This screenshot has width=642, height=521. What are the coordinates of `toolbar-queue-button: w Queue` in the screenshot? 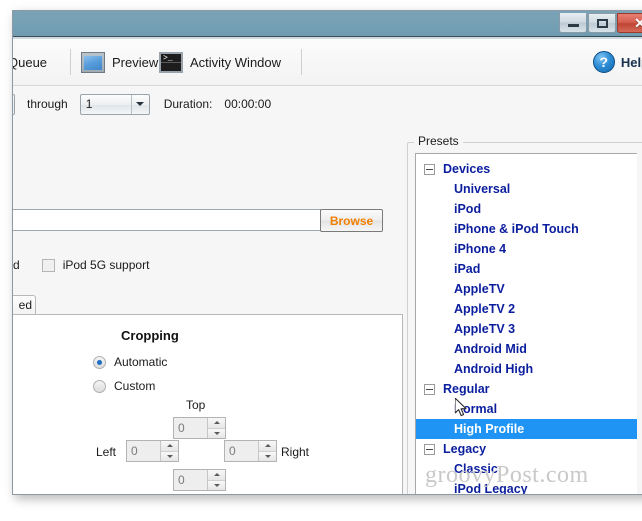 It's located at (30, 62).